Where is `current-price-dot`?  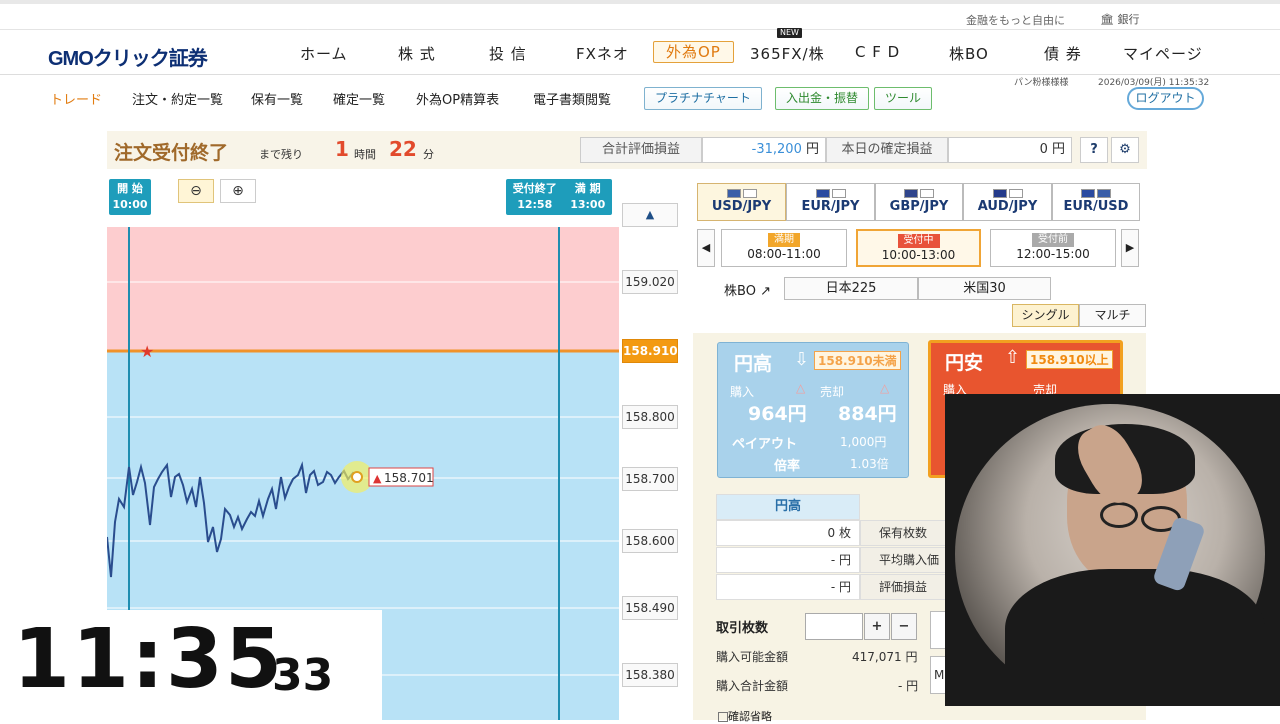 current-price-dot is located at coordinates (357, 477).